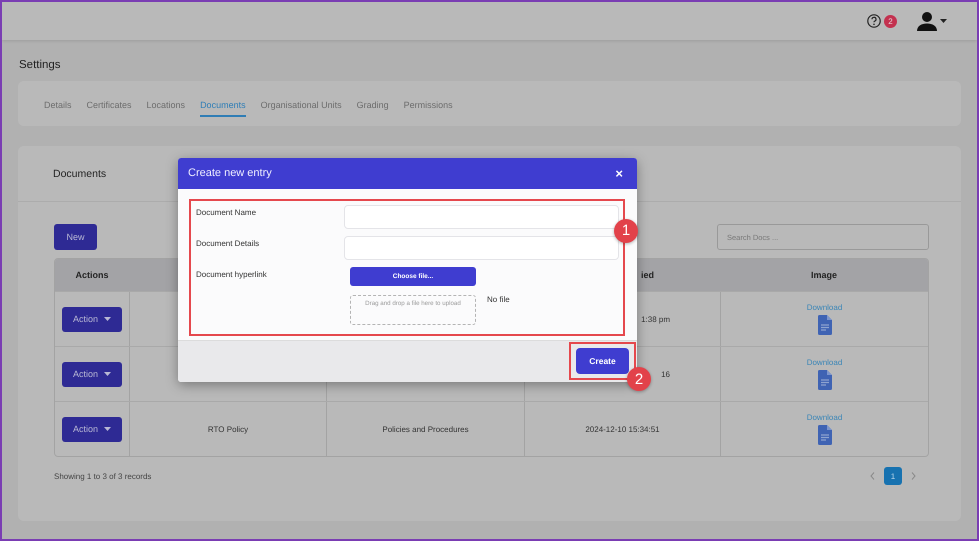  What do you see at coordinates (498, 299) in the screenshot?
I see `file-status: No file` at bounding box center [498, 299].